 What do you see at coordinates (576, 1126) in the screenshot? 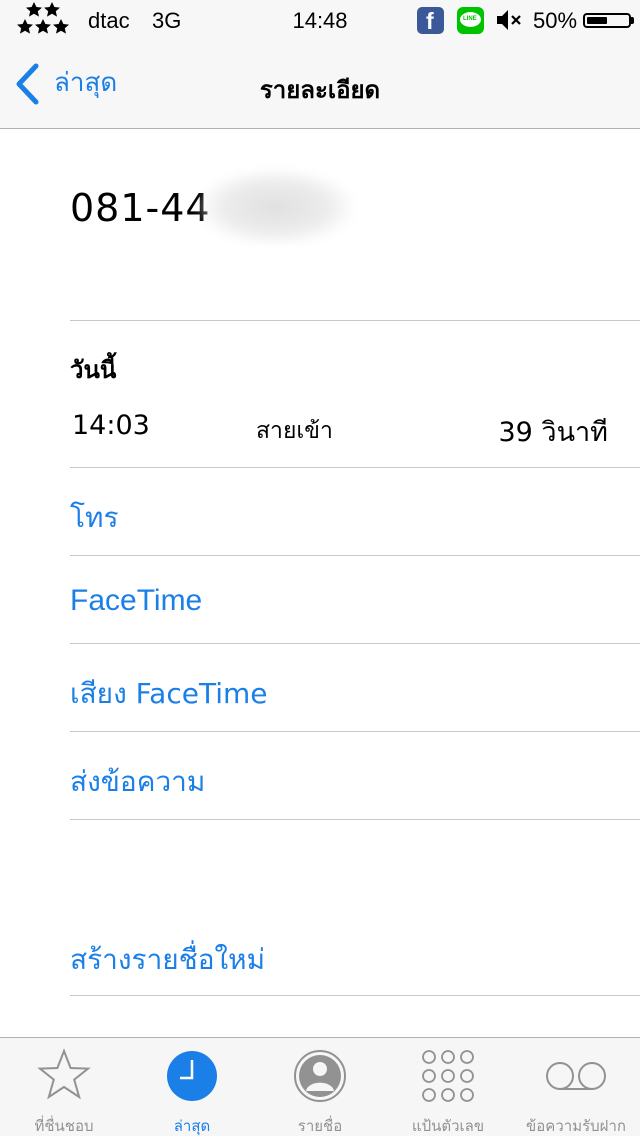
I see `tab-label: ข้อความรับฝาก` at bounding box center [576, 1126].